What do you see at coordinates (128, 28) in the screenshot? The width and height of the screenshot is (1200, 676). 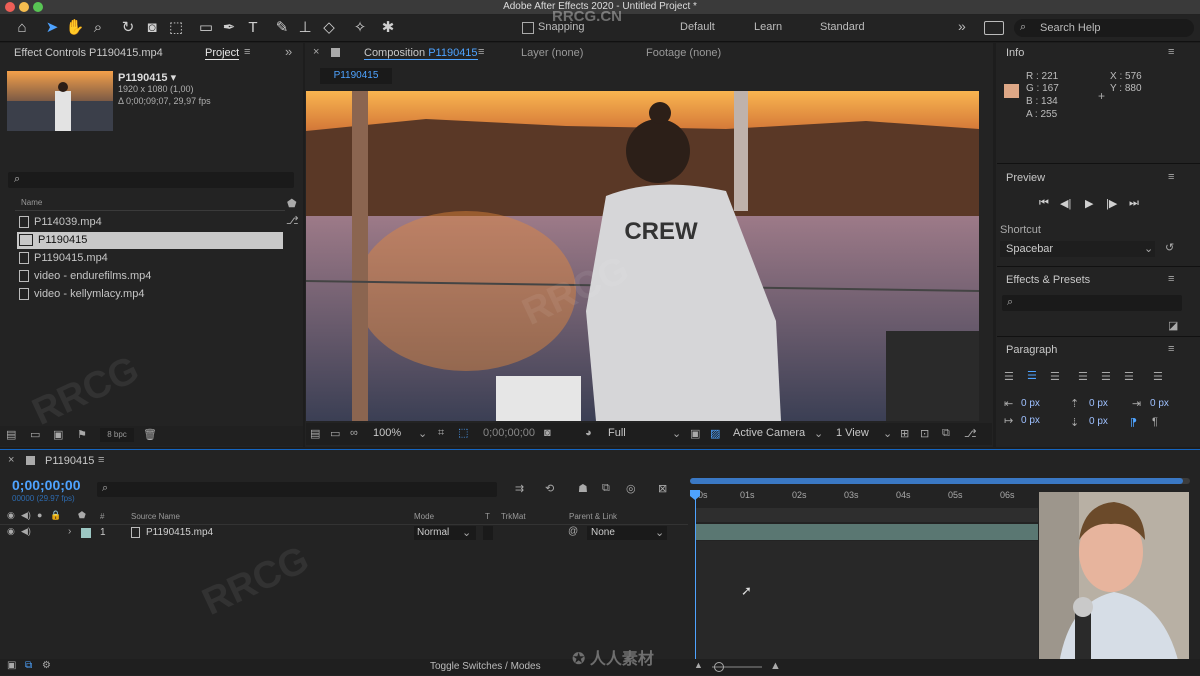 I see `rotation-tool-icon: ↻` at bounding box center [128, 28].